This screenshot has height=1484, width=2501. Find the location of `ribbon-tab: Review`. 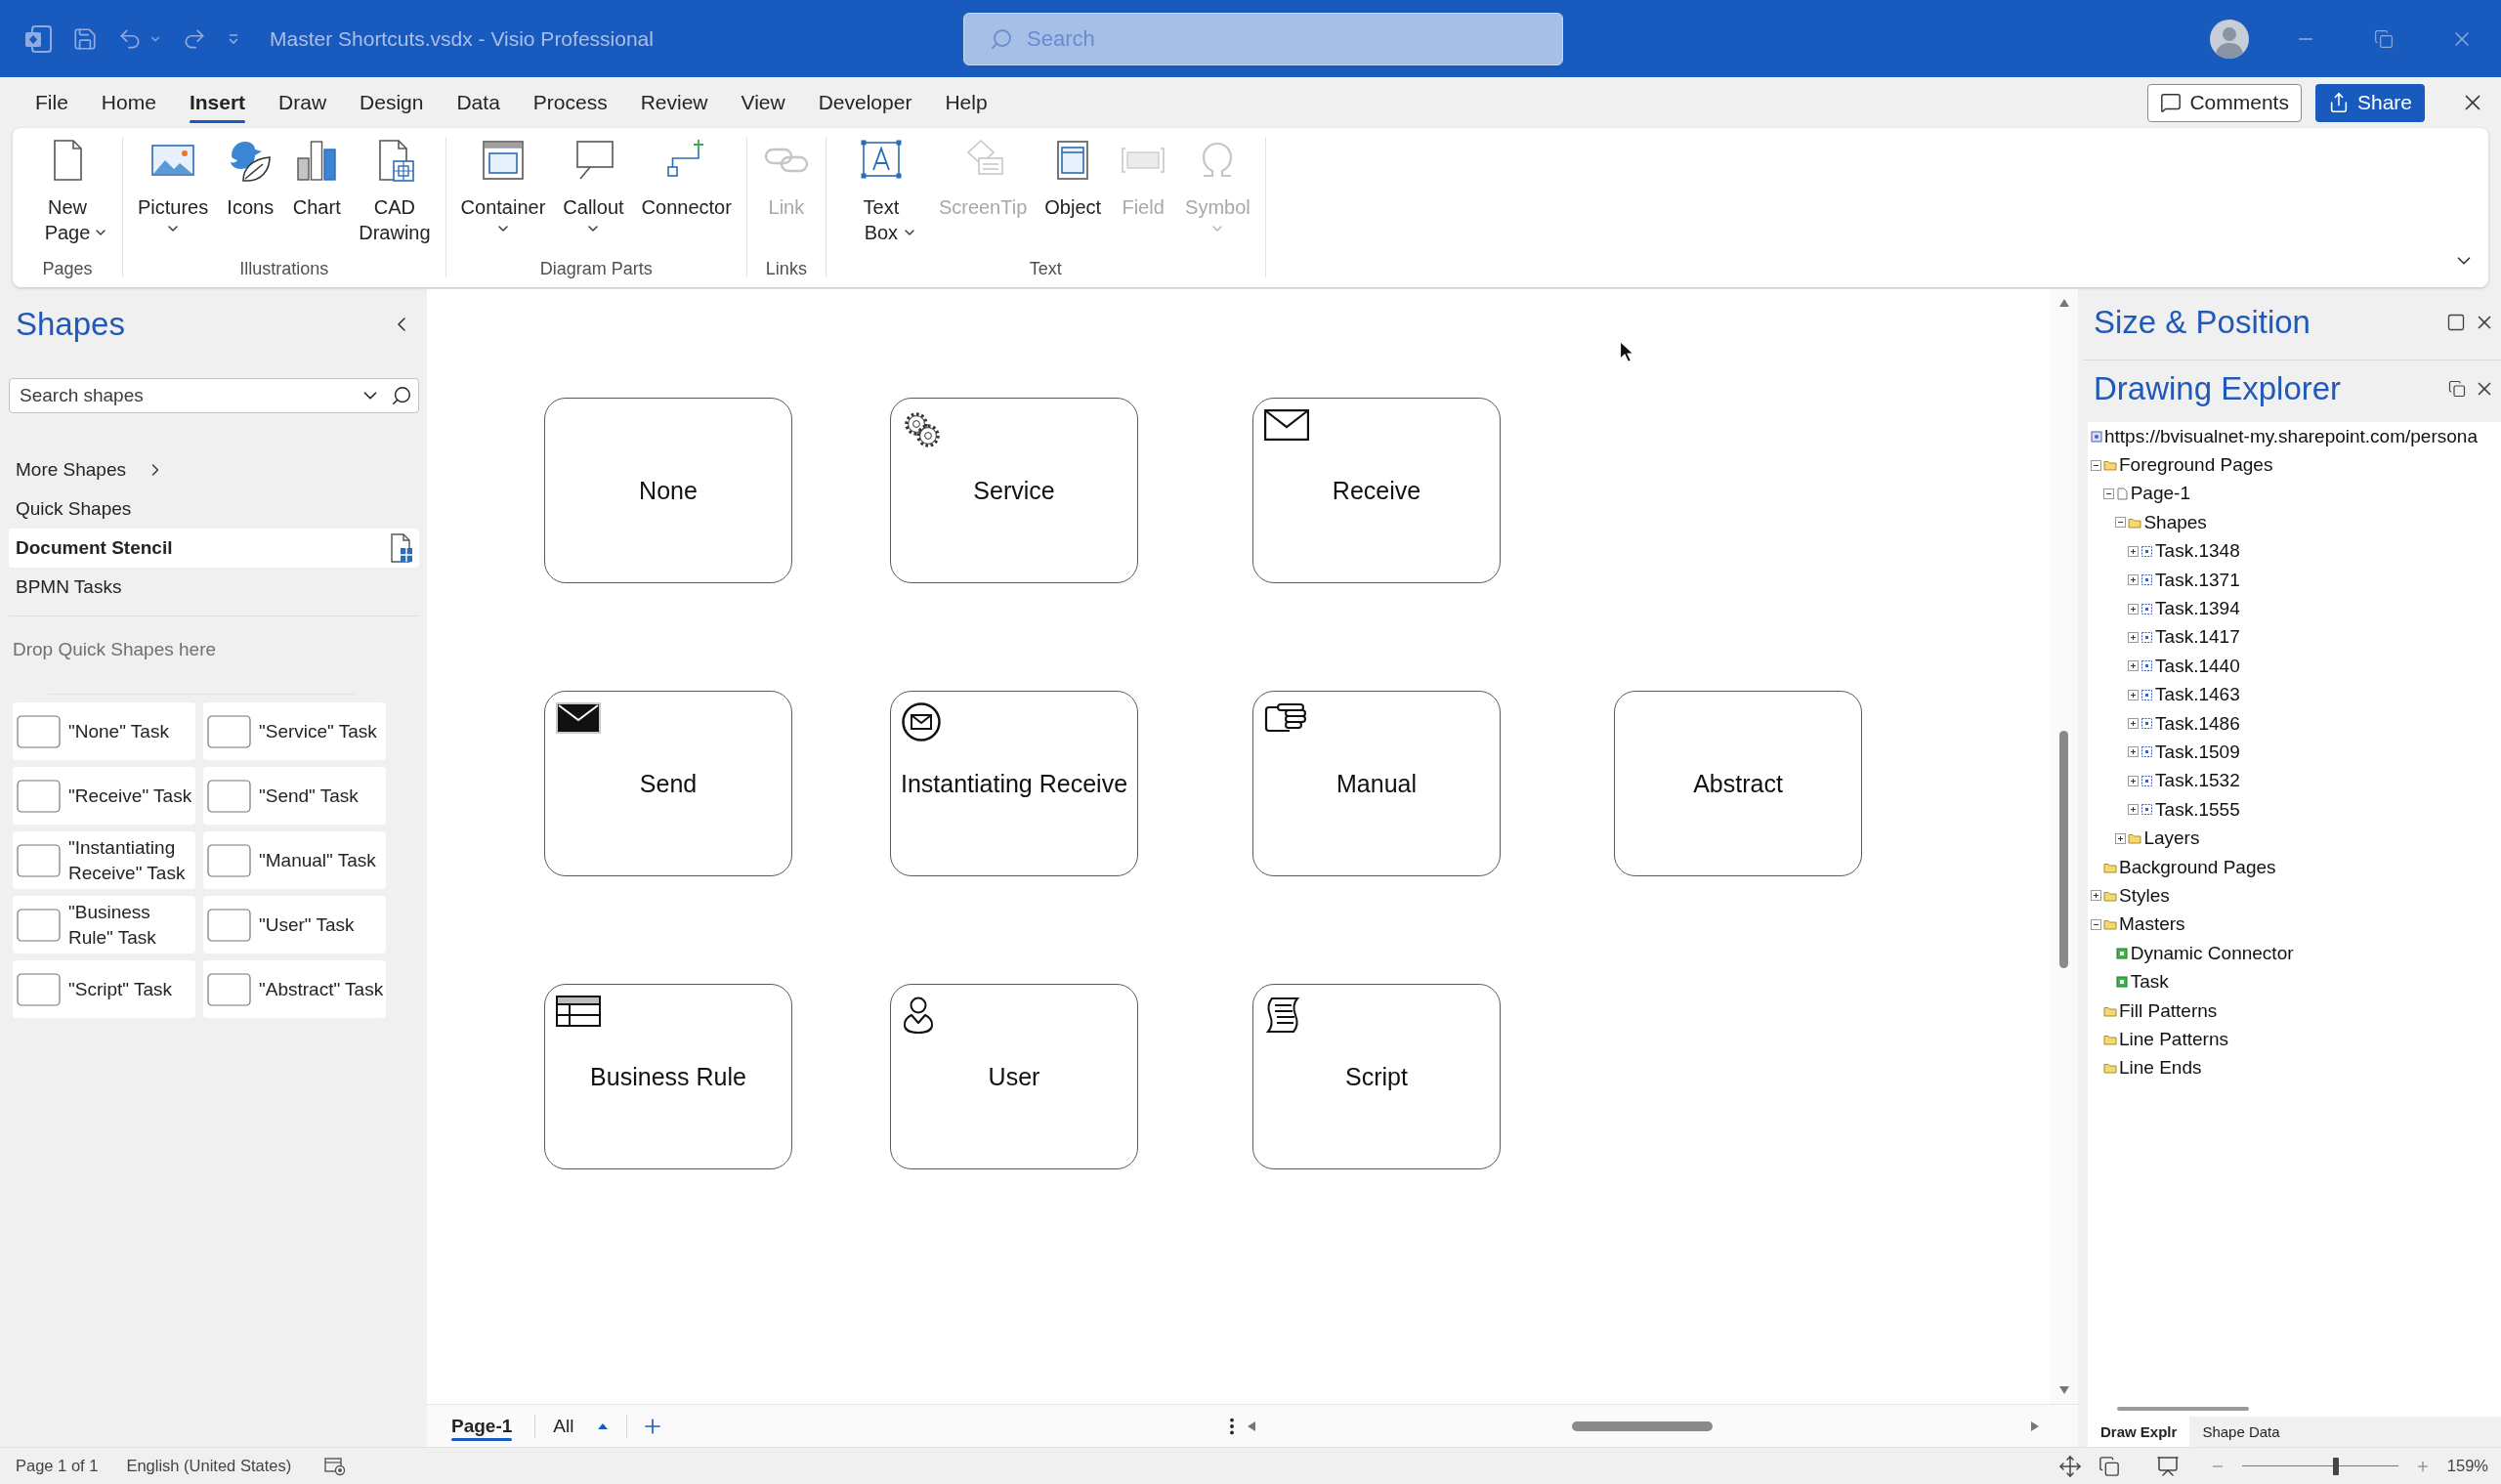

ribbon-tab: Review is located at coordinates (674, 102).